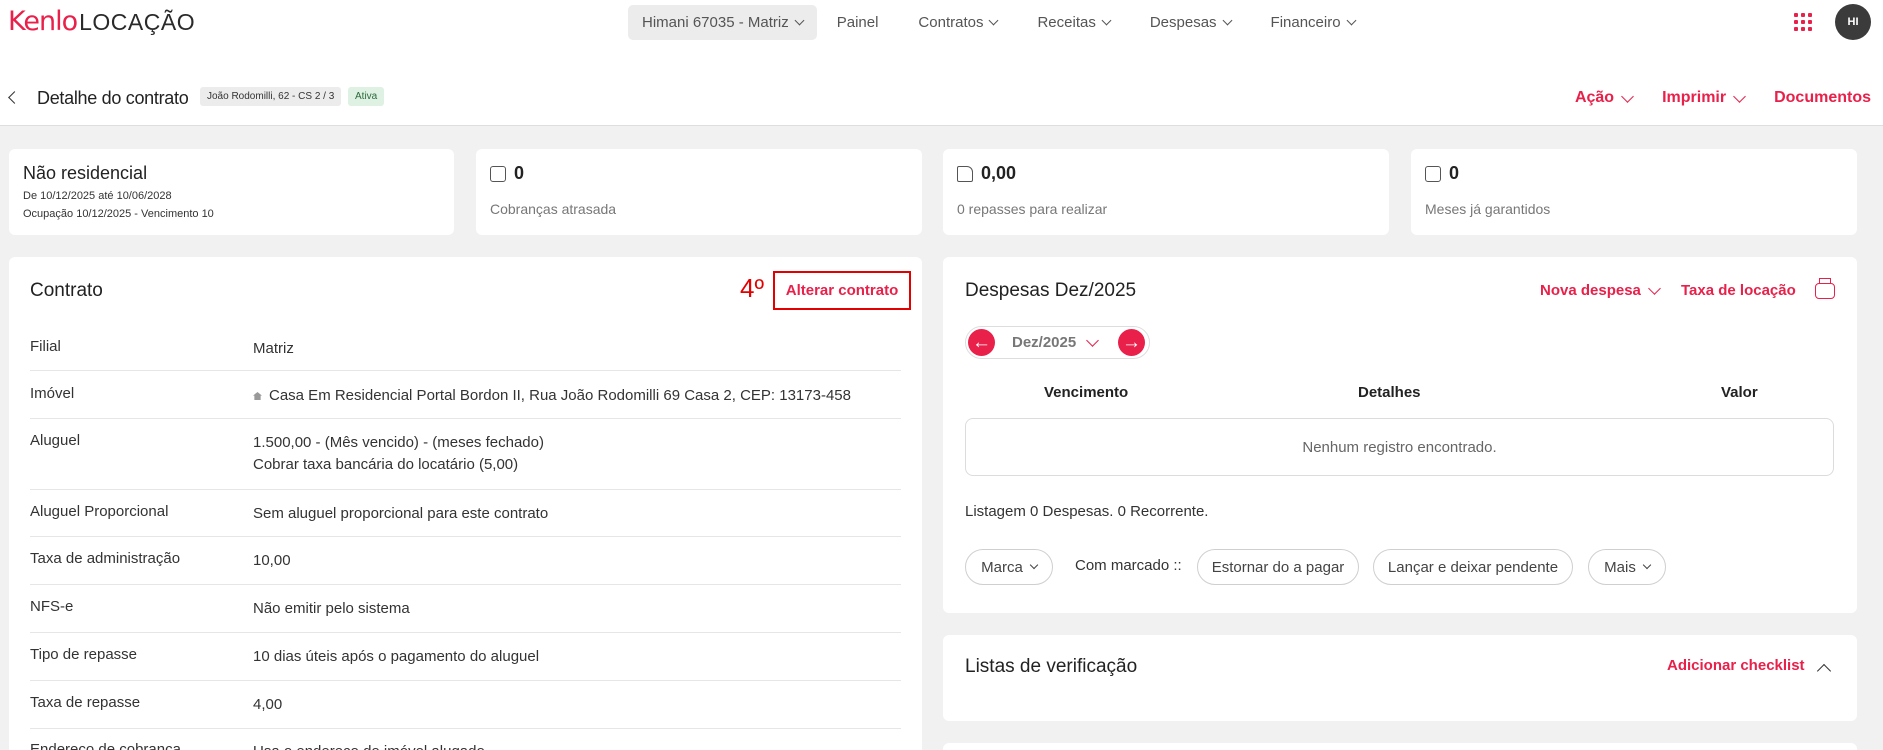  Describe the element at coordinates (1128, 565) in the screenshot. I see `with-marked-label: Com marcado ::` at that location.